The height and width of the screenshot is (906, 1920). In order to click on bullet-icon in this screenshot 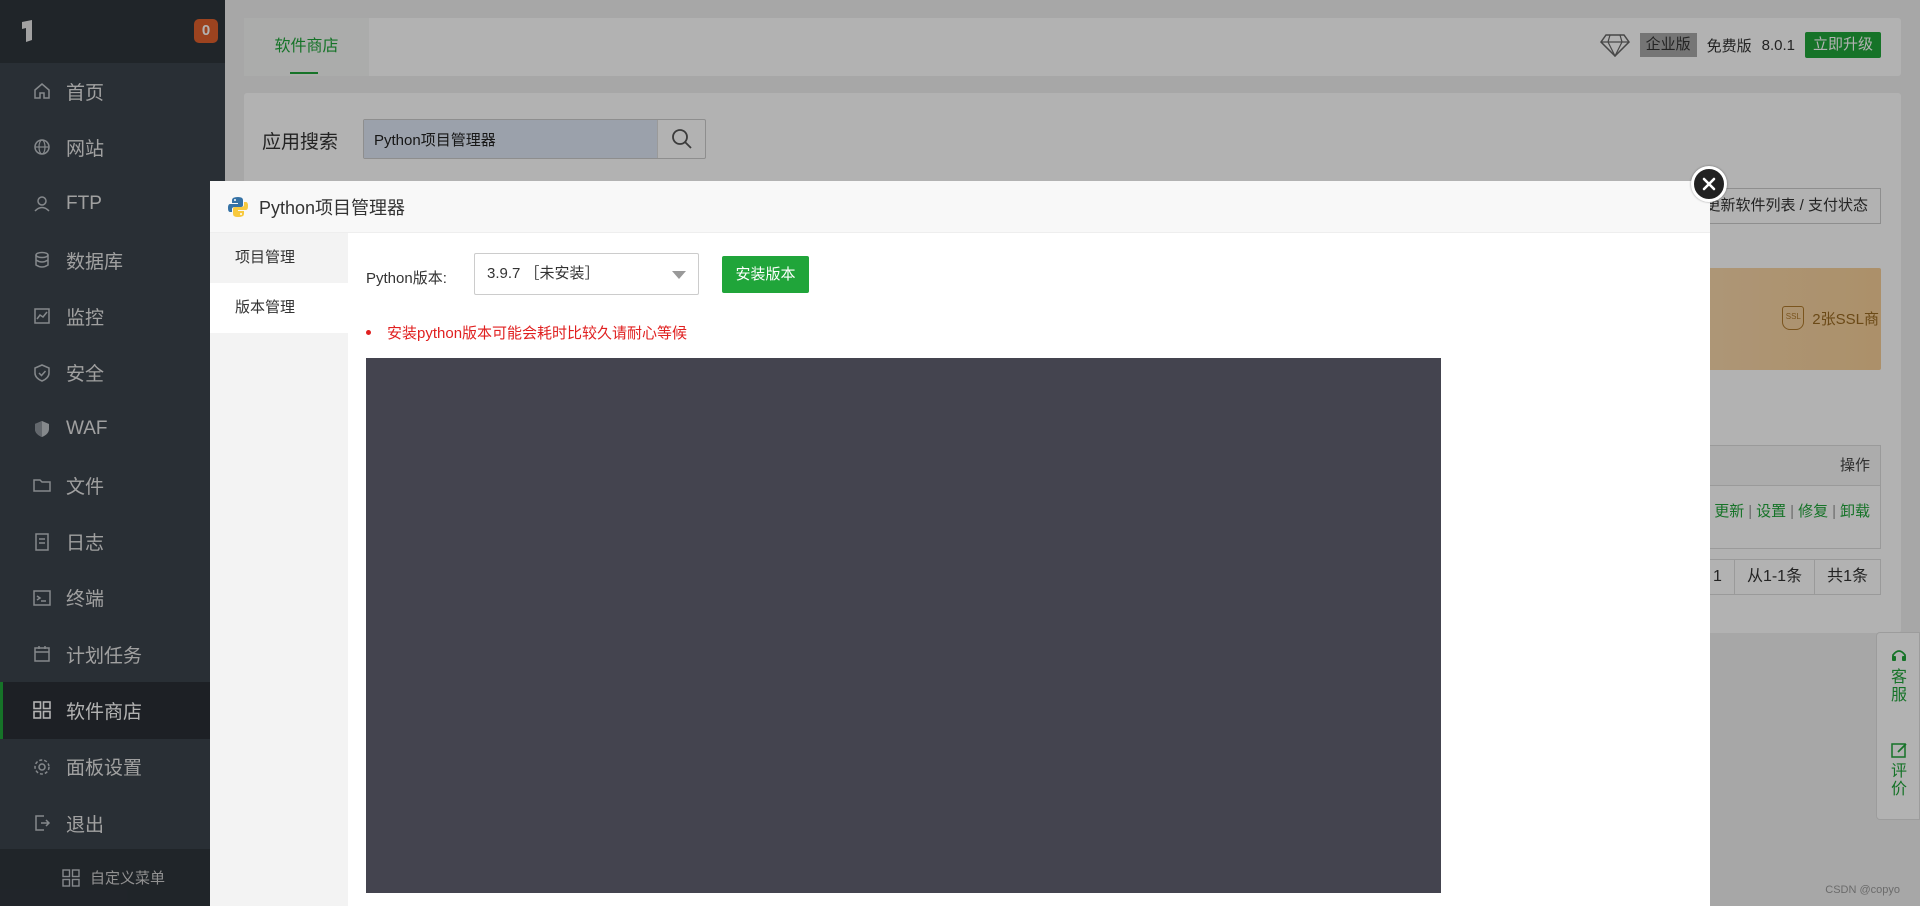, I will do `click(368, 332)`.